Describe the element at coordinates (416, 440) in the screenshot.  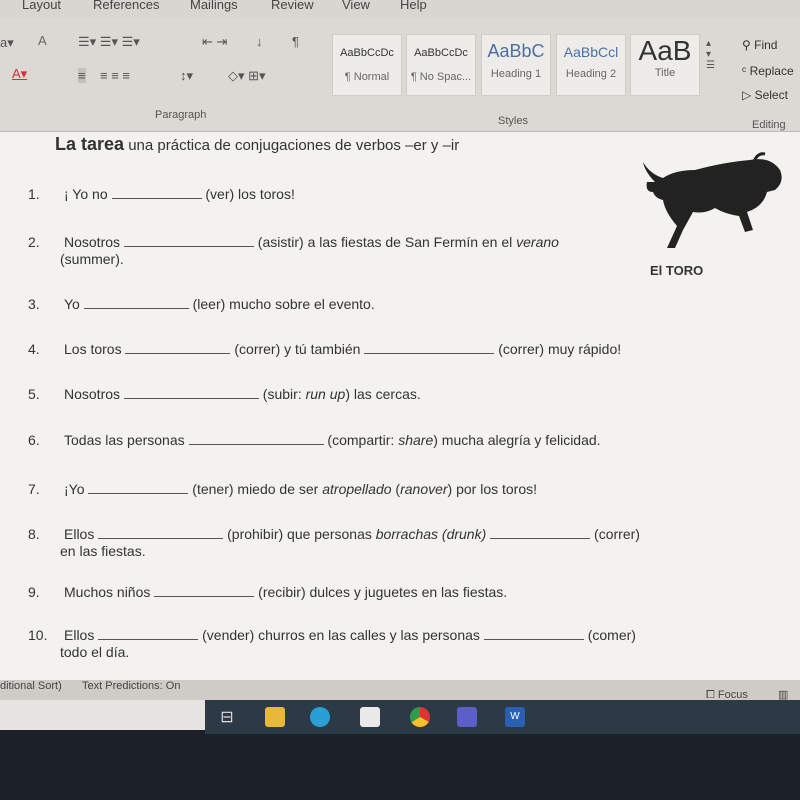
I see `italic-text: share` at that location.